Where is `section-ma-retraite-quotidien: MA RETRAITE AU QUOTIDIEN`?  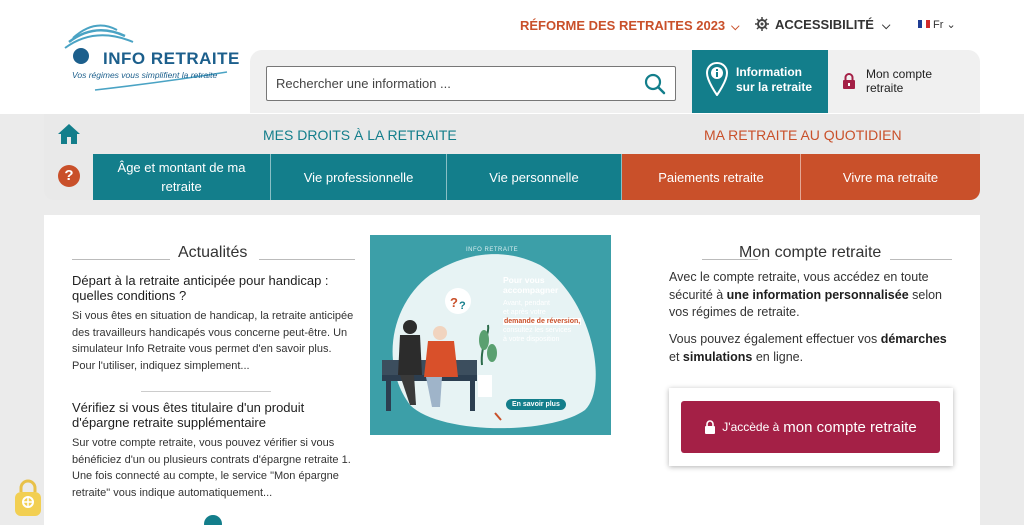
section-ma-retraite-quotidien: MA RETRAITE AU QUOTIDIEN is located at coordinates (803, 135).